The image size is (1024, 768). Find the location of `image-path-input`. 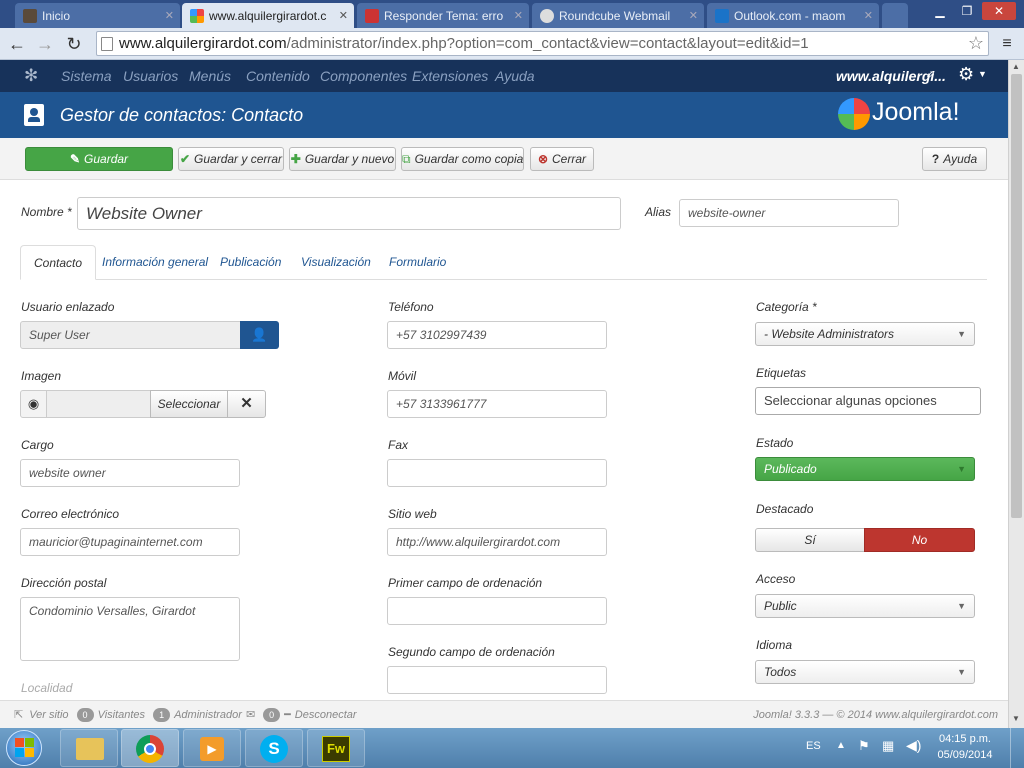

image-path-input is located at coordinates (98, 404).